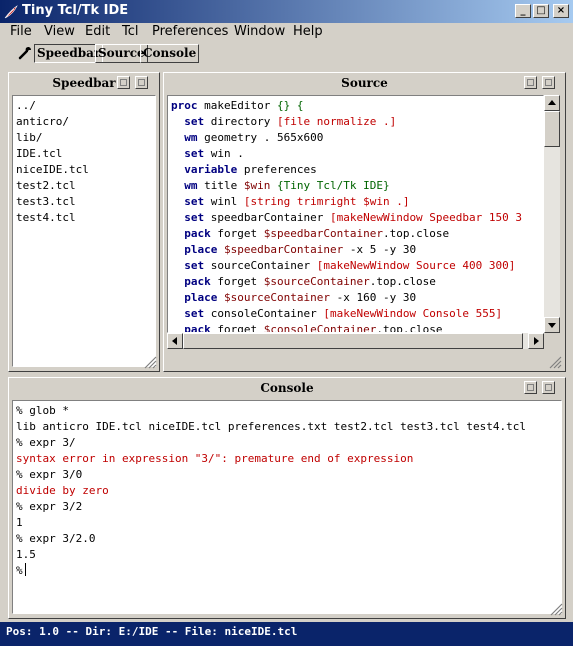 Image resolution: width=573 pixels, height=646 pixels. Describe the element at coordinates (530, 387) in the screenshot. I see `console-minimize-button` at that location.